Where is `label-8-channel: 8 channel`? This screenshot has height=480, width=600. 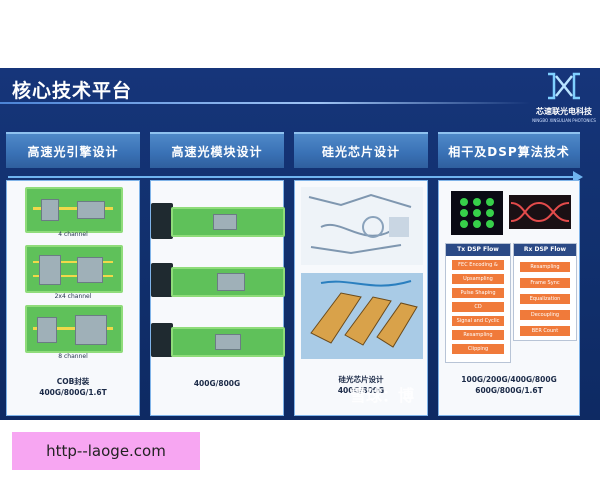
label-8-channel: 8 channel is located at coordinates (73, 356).